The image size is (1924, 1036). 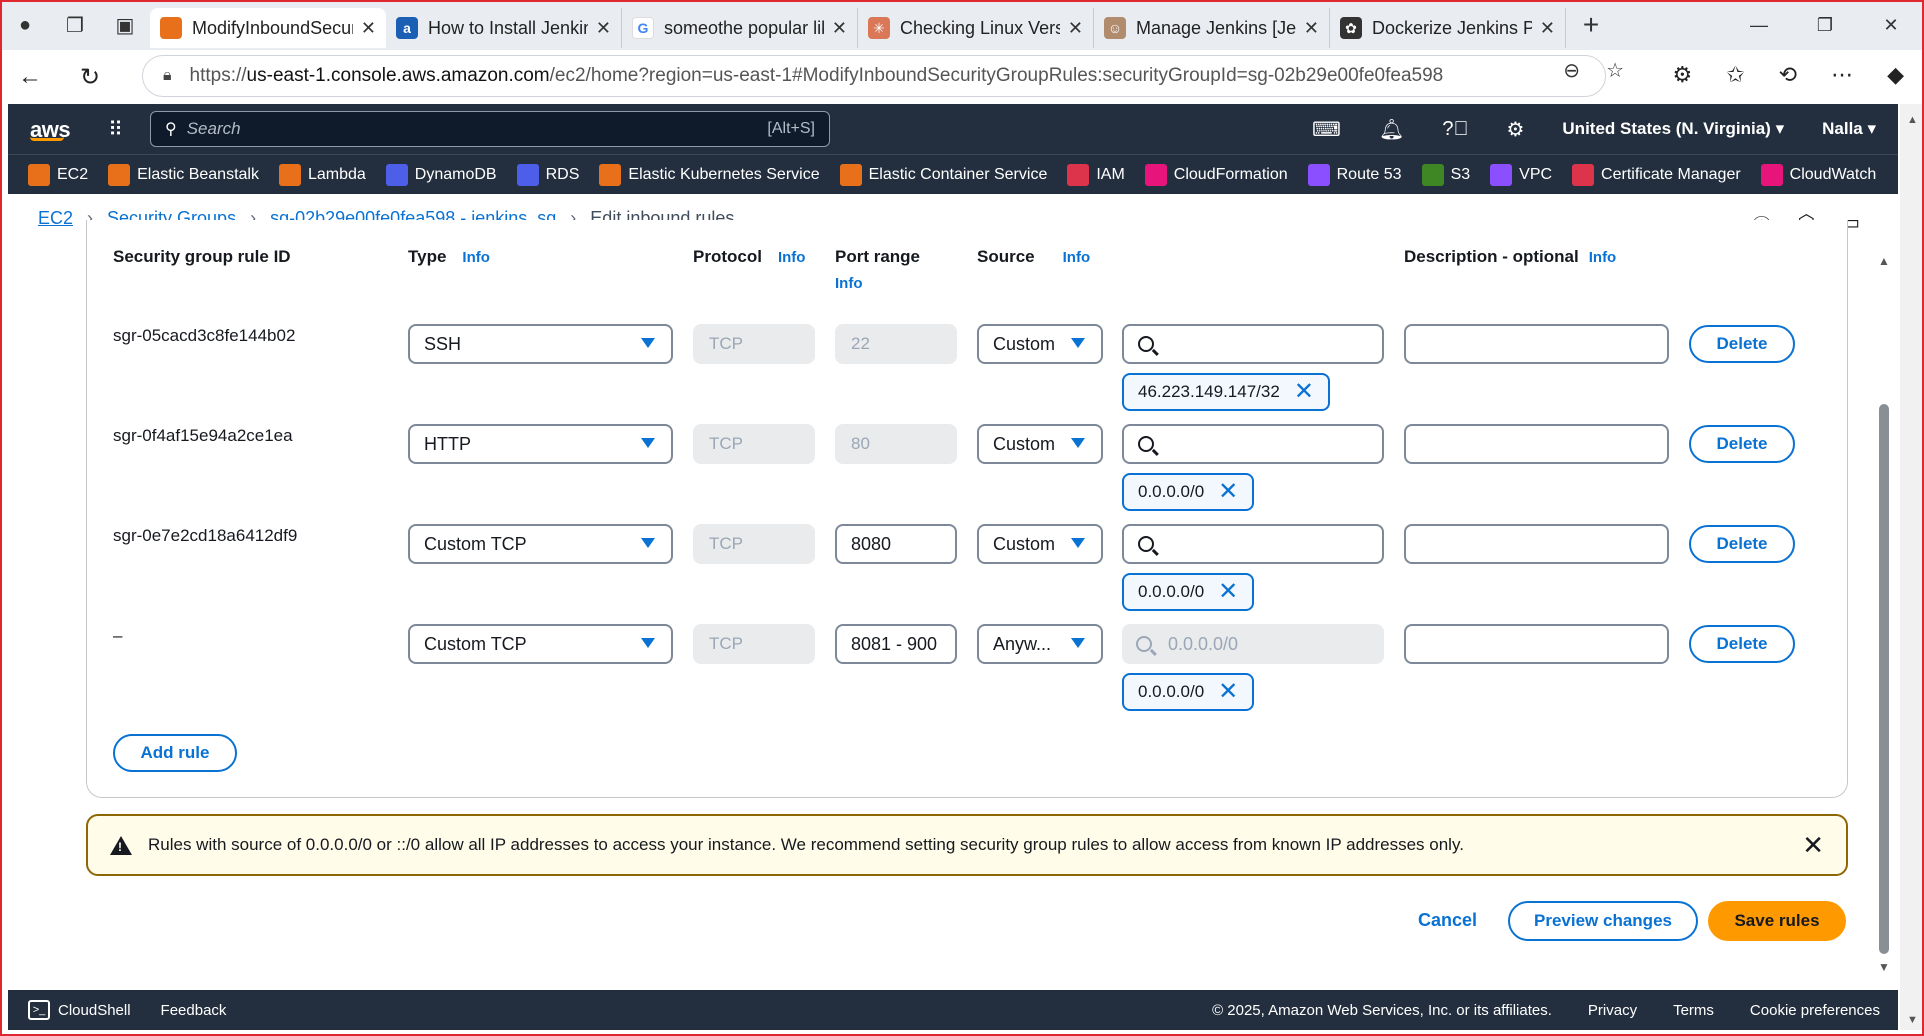 I want to click on settings-icon: ⚙, so click(x=1515, y=129).